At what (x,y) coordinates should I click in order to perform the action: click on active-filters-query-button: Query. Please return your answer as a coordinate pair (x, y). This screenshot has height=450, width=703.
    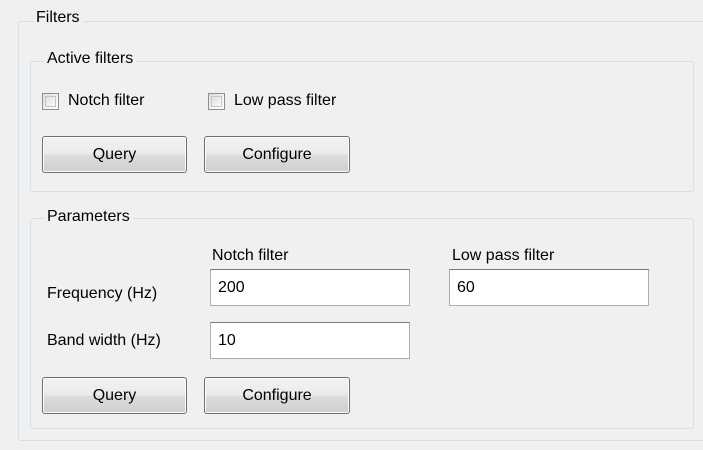
    Looking at the image, I should click on (114, 154).